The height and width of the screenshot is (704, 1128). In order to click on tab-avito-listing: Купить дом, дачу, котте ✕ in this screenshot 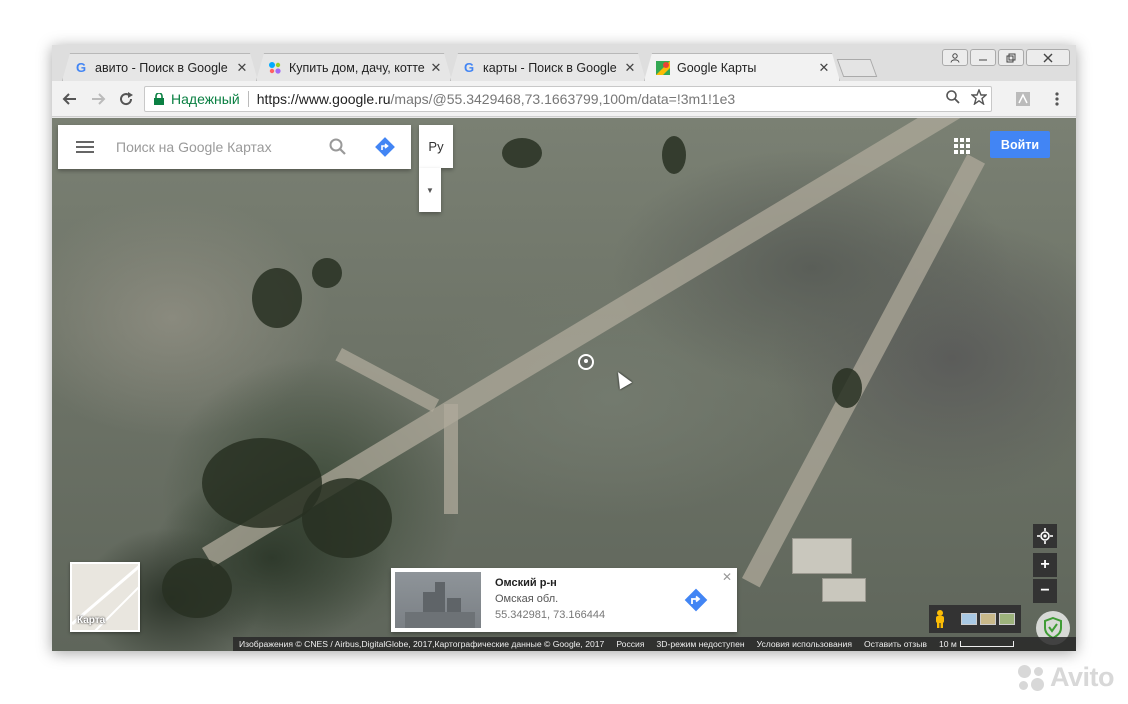, I will do `click(354, 67)`.